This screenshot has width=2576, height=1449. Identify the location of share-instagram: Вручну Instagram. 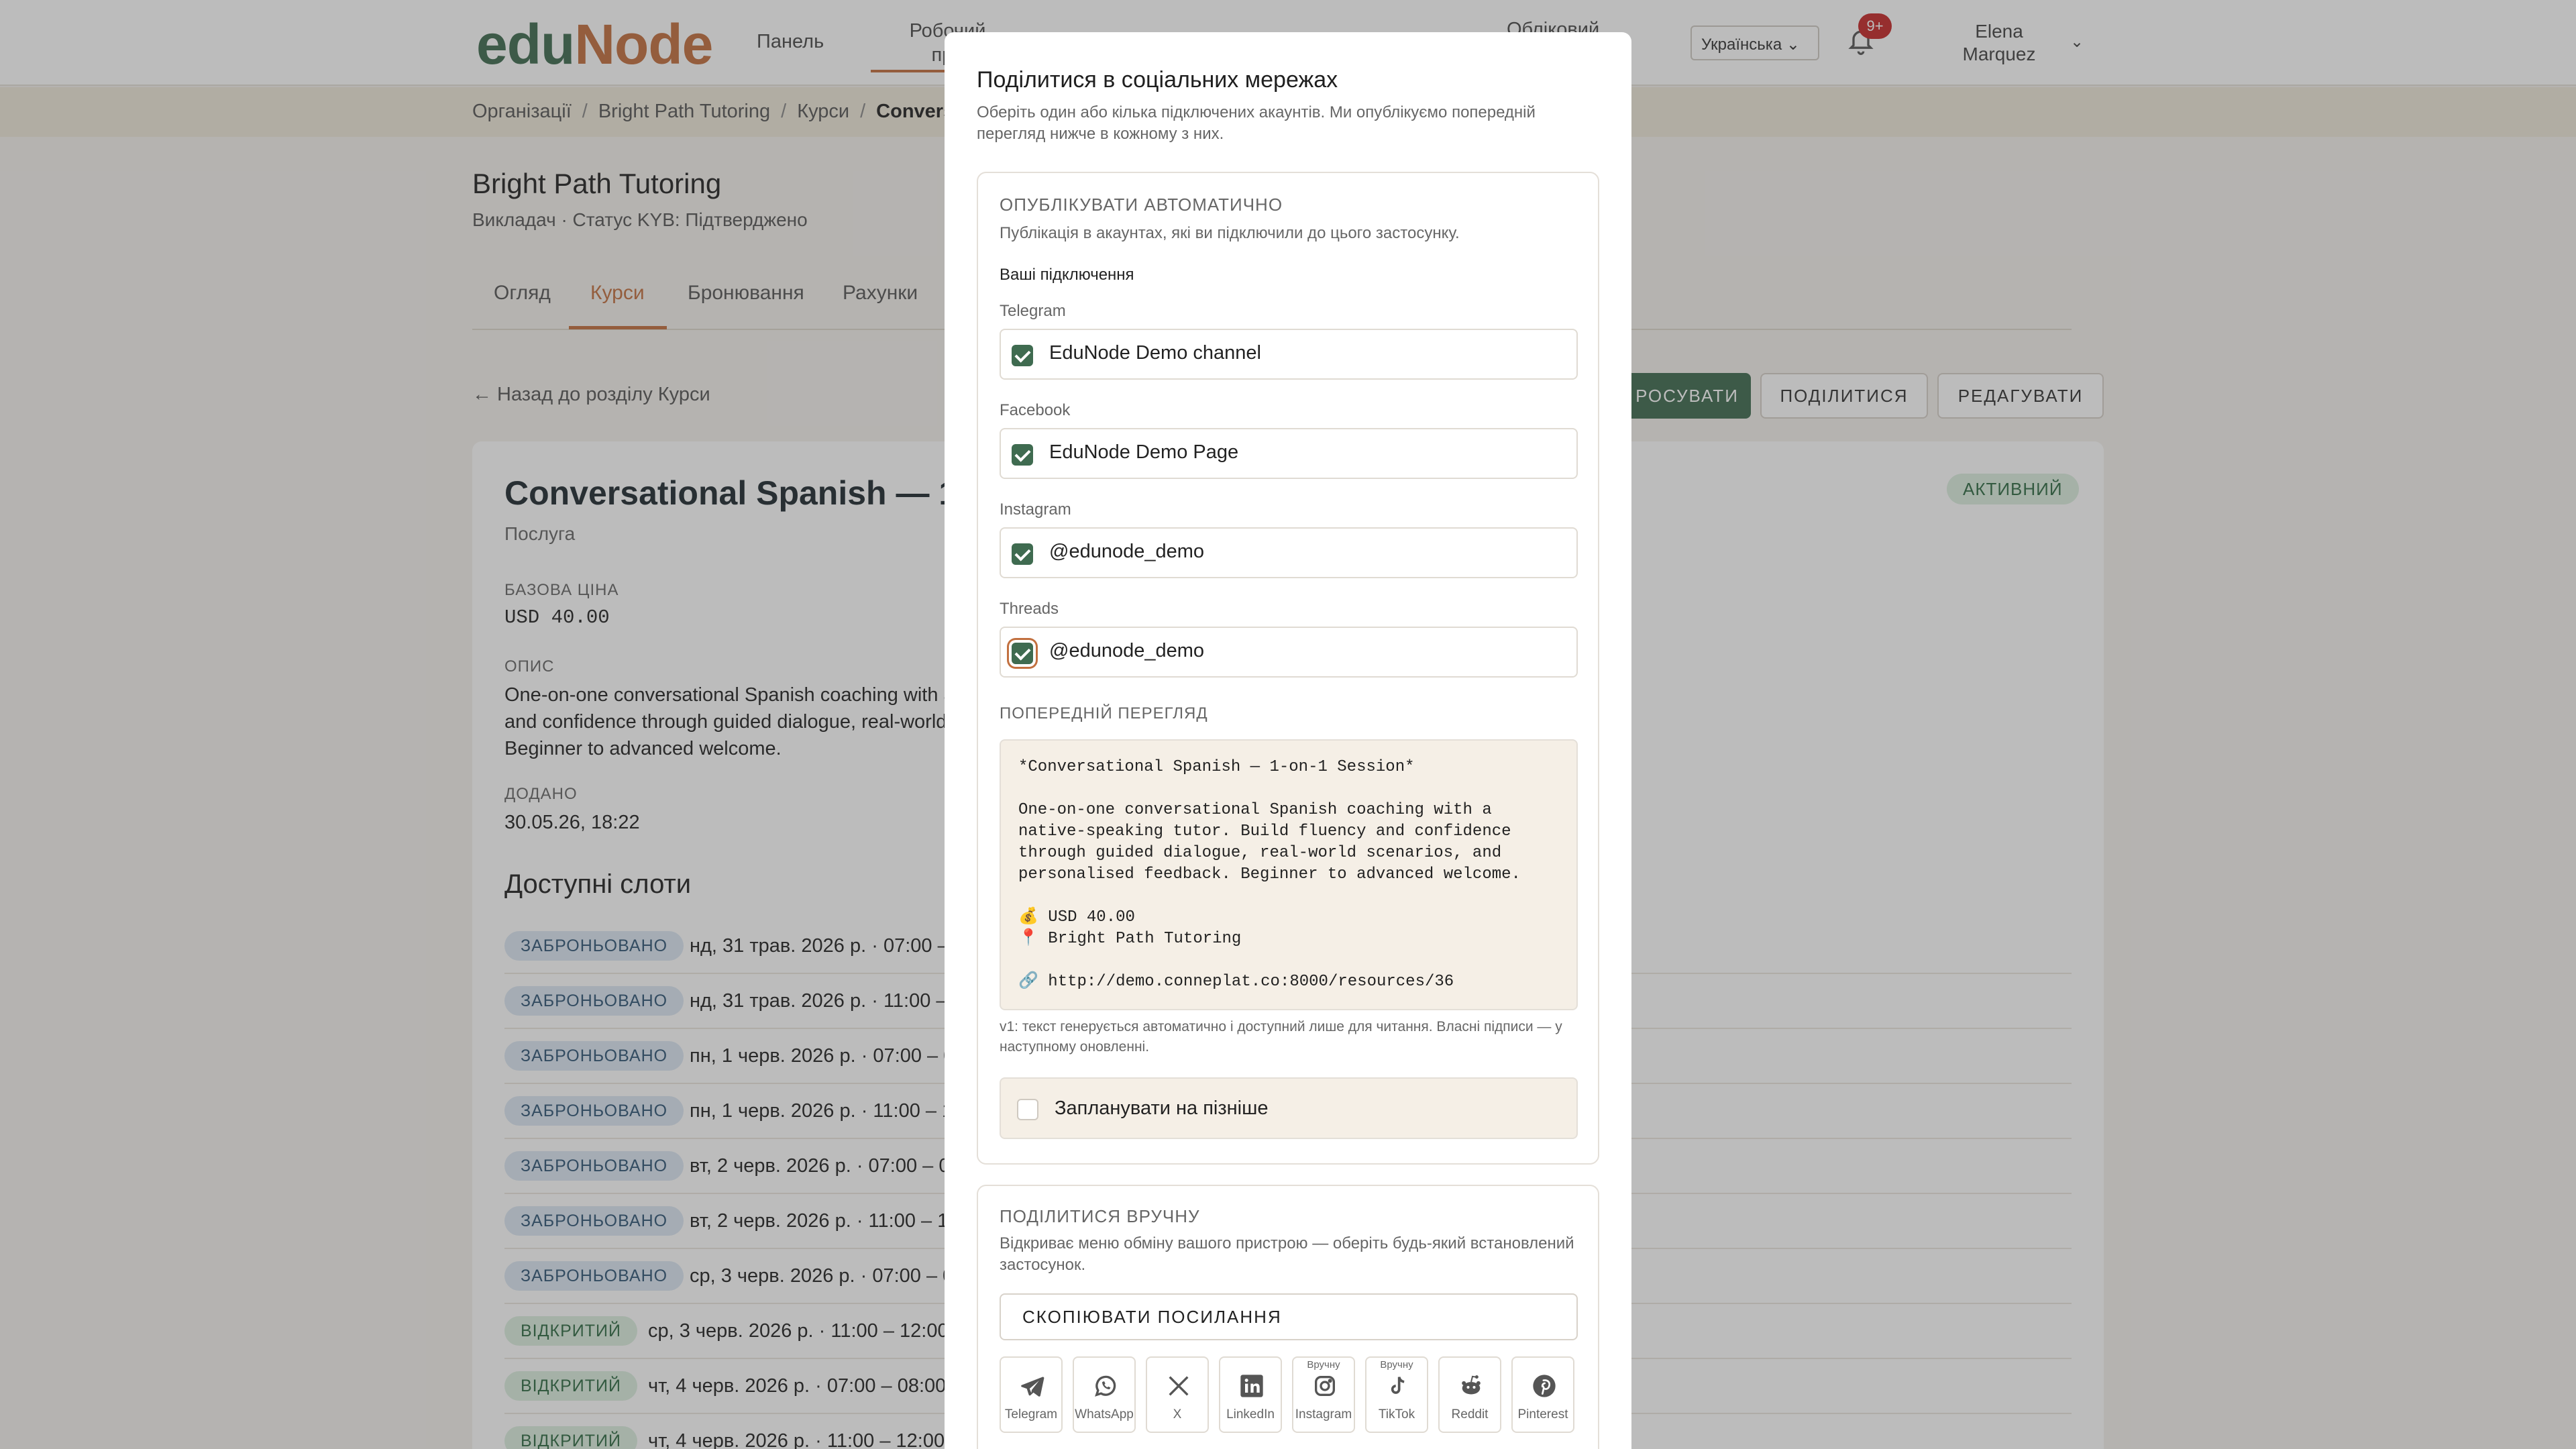
(1323, 1394).